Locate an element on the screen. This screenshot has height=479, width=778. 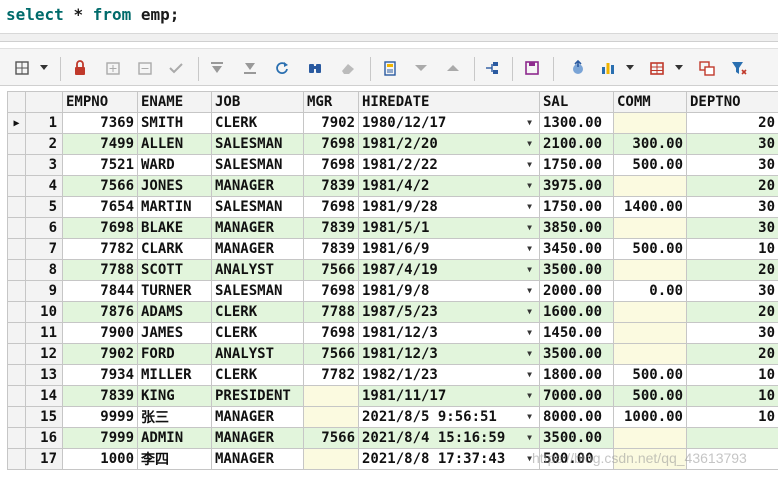
sql-statement: select * from emp; is located at coordinates (92, 14).